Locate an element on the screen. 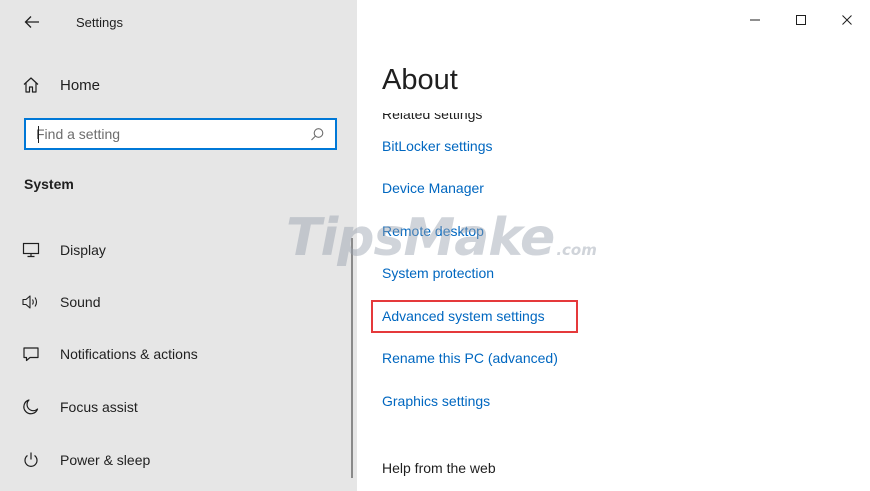 The height and width of the screenshot is (491, 870). minimize-button is located at coordinates (755, 22).